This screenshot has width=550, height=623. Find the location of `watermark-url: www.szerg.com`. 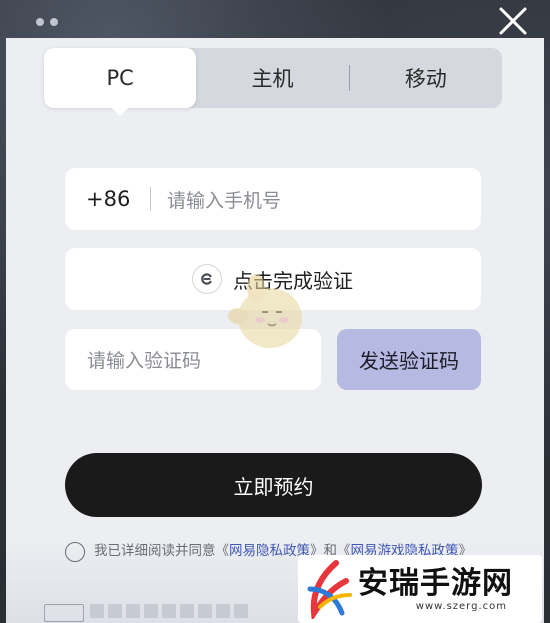

watermark-url: www.szerg.com is located at coordinates (461, 606).